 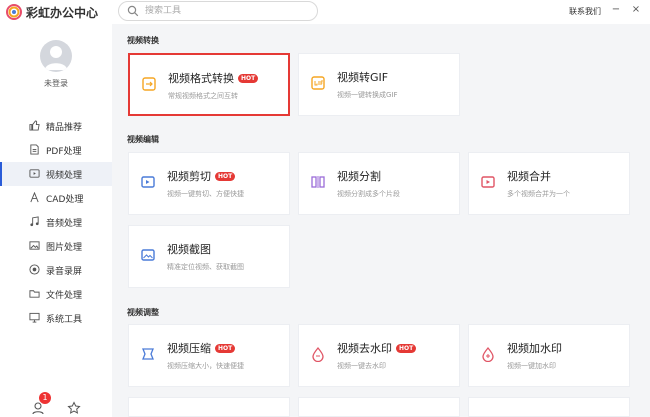 I want to click on card-description: 精准定位视频、获取截图, so click(x=205, y=267).